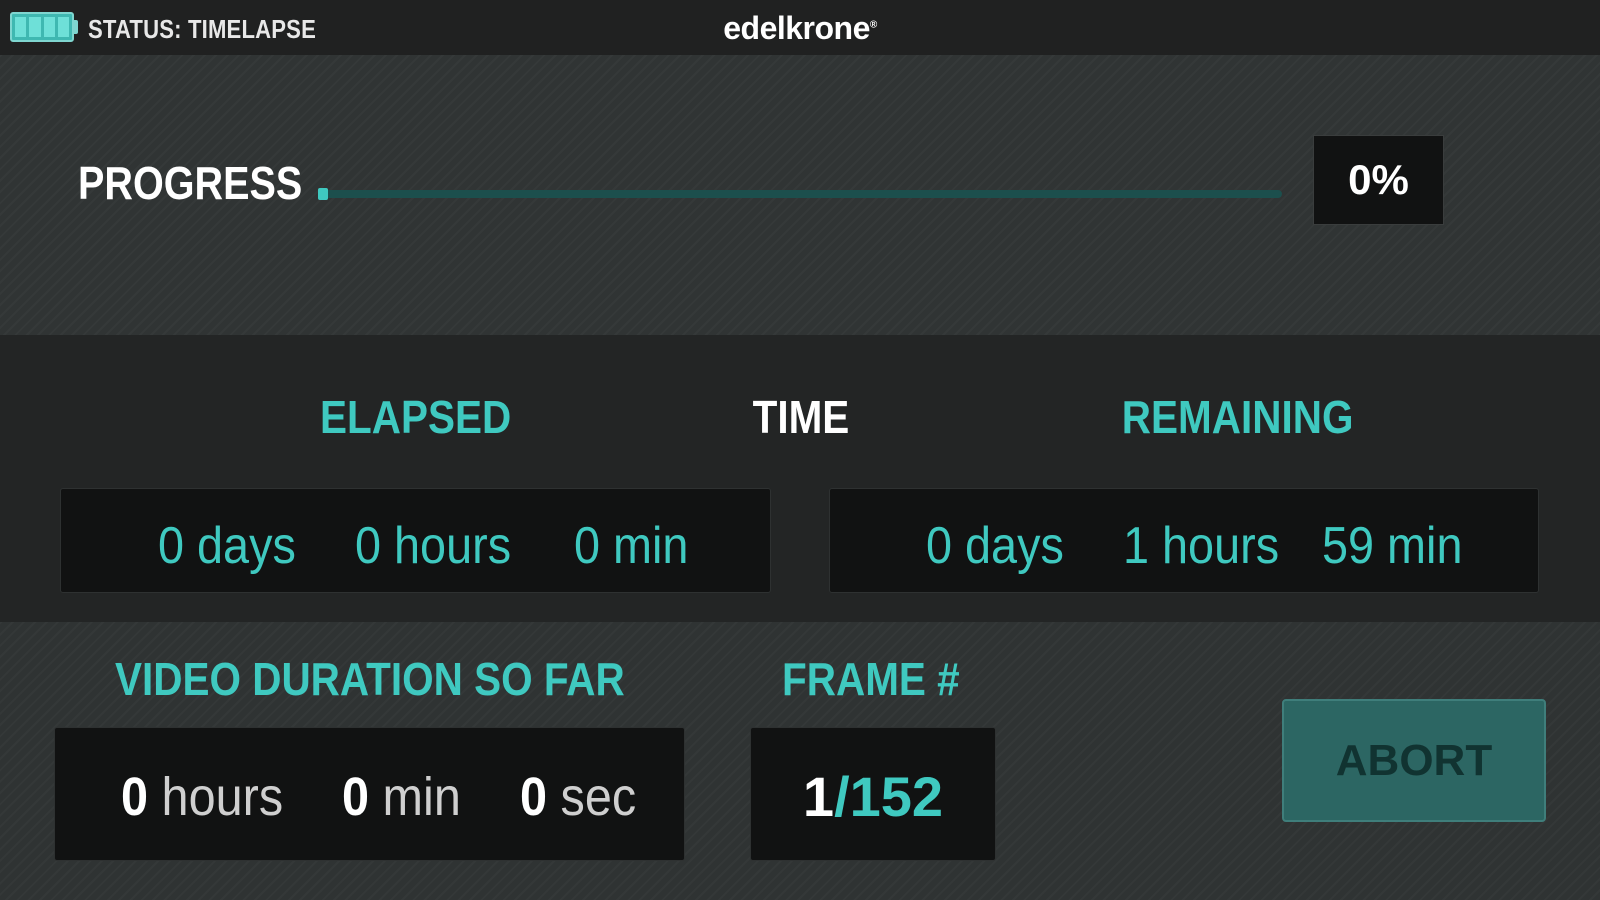 This screenshot has height=900, width=1600. I want to click on frame-label: FRAME #, so click(871, 679).